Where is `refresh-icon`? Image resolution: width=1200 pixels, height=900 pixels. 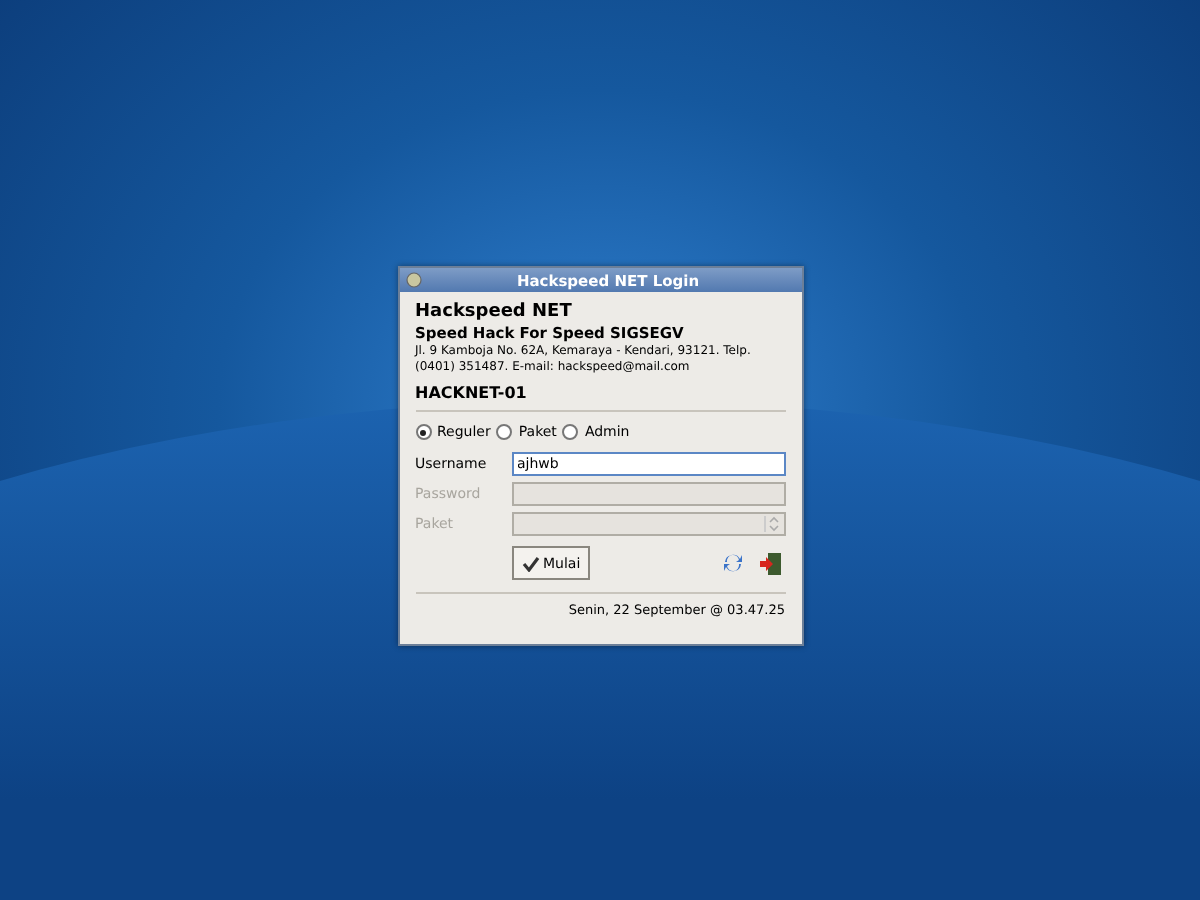 refresh-icon is located at coordinates (732, 562).